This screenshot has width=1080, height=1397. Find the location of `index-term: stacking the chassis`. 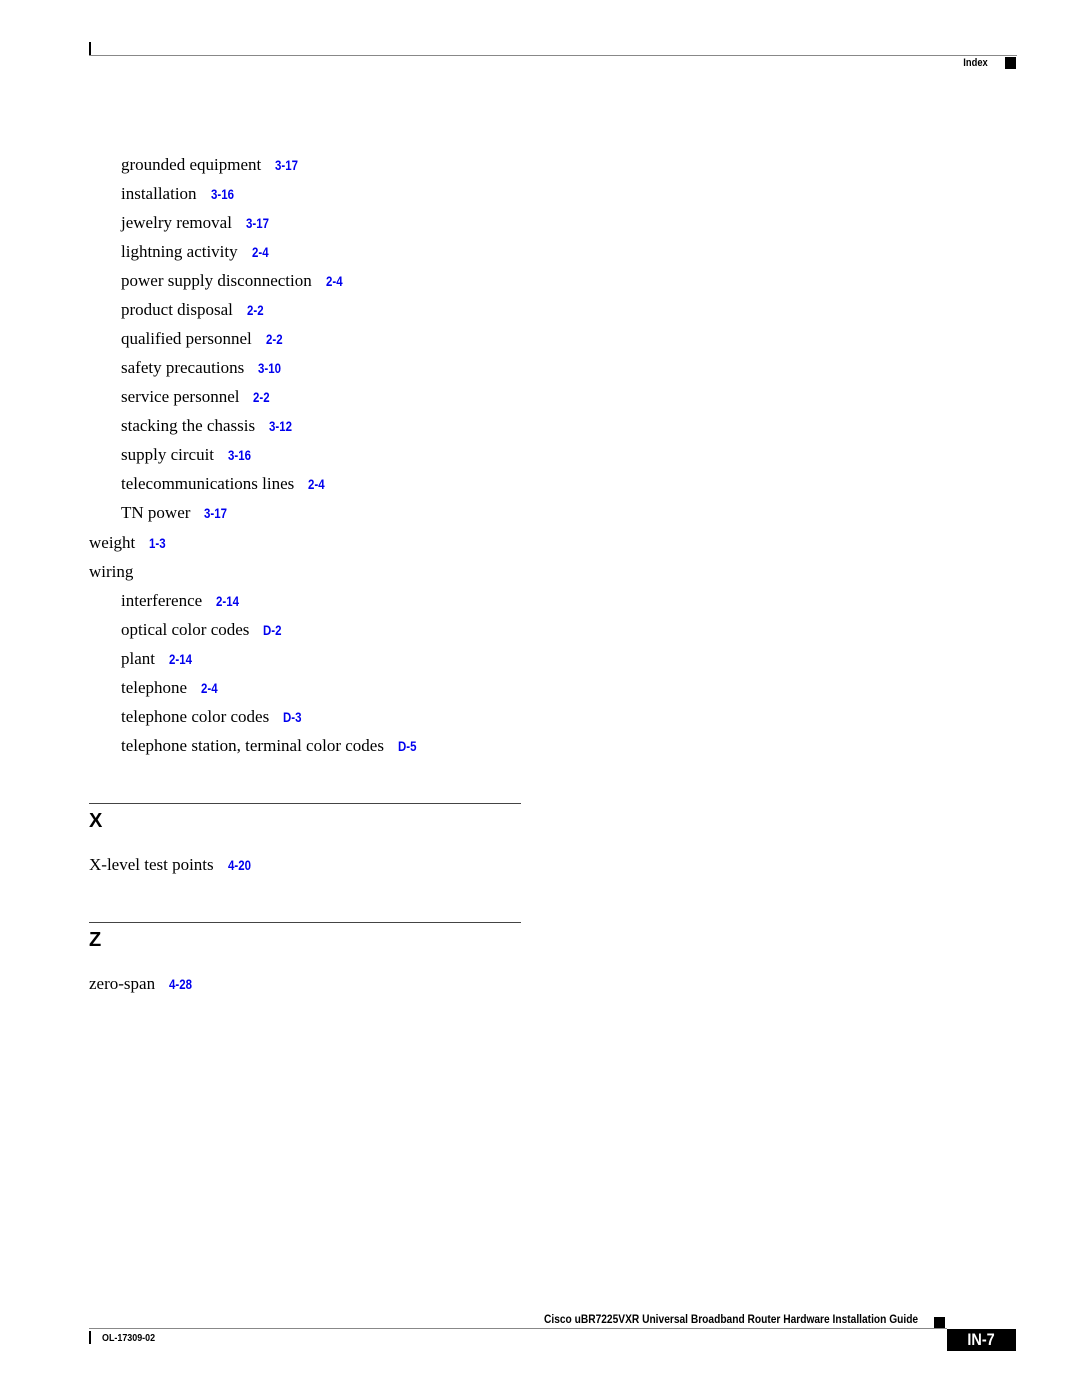

index-term: stacking the chassis is located at coordinates (188, 425).